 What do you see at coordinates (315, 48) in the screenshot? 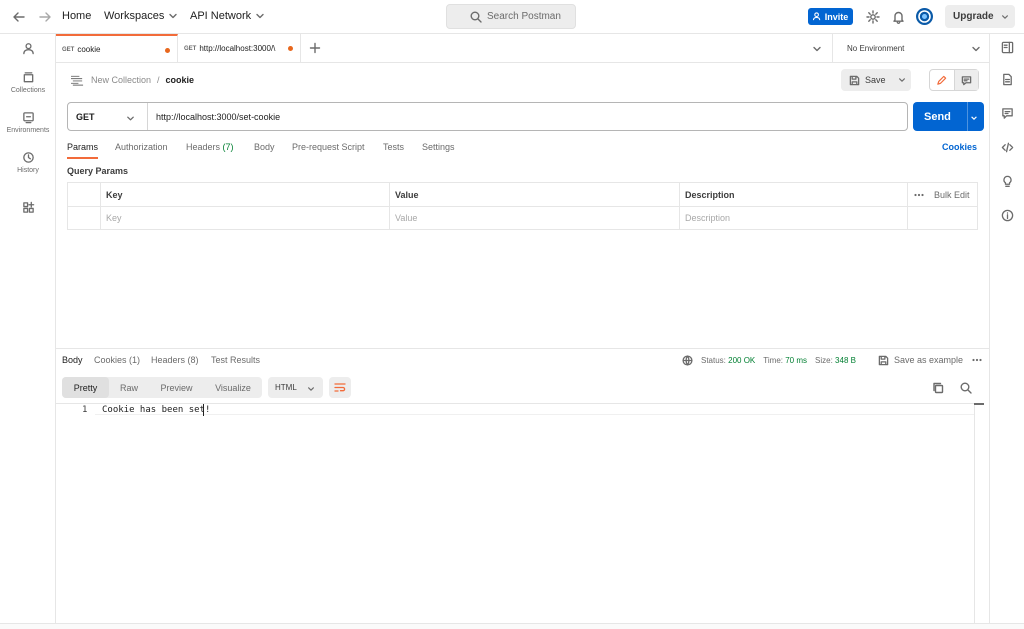
I see `new-tab-plus-icon` at bounding box center [315, 48].